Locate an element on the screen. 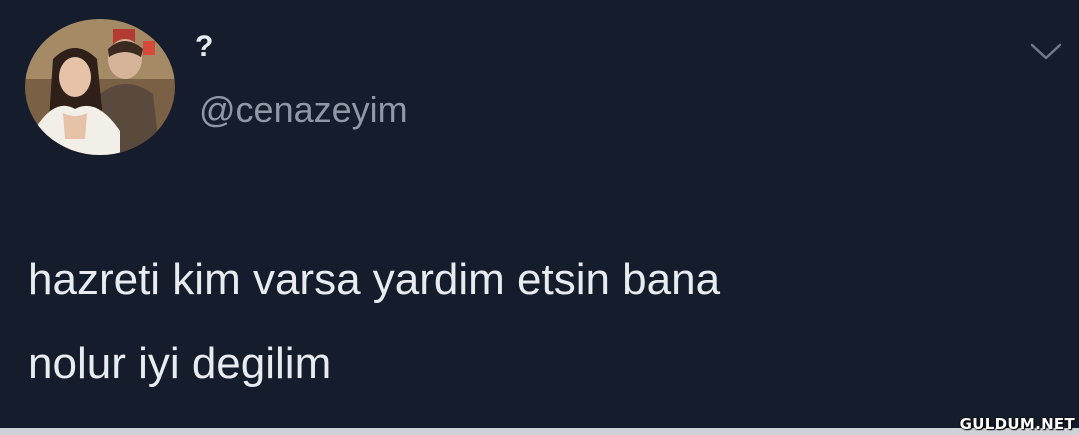 The width and height of the screenshot is (1079, 435). avatar is located at coordinates (100, 87).